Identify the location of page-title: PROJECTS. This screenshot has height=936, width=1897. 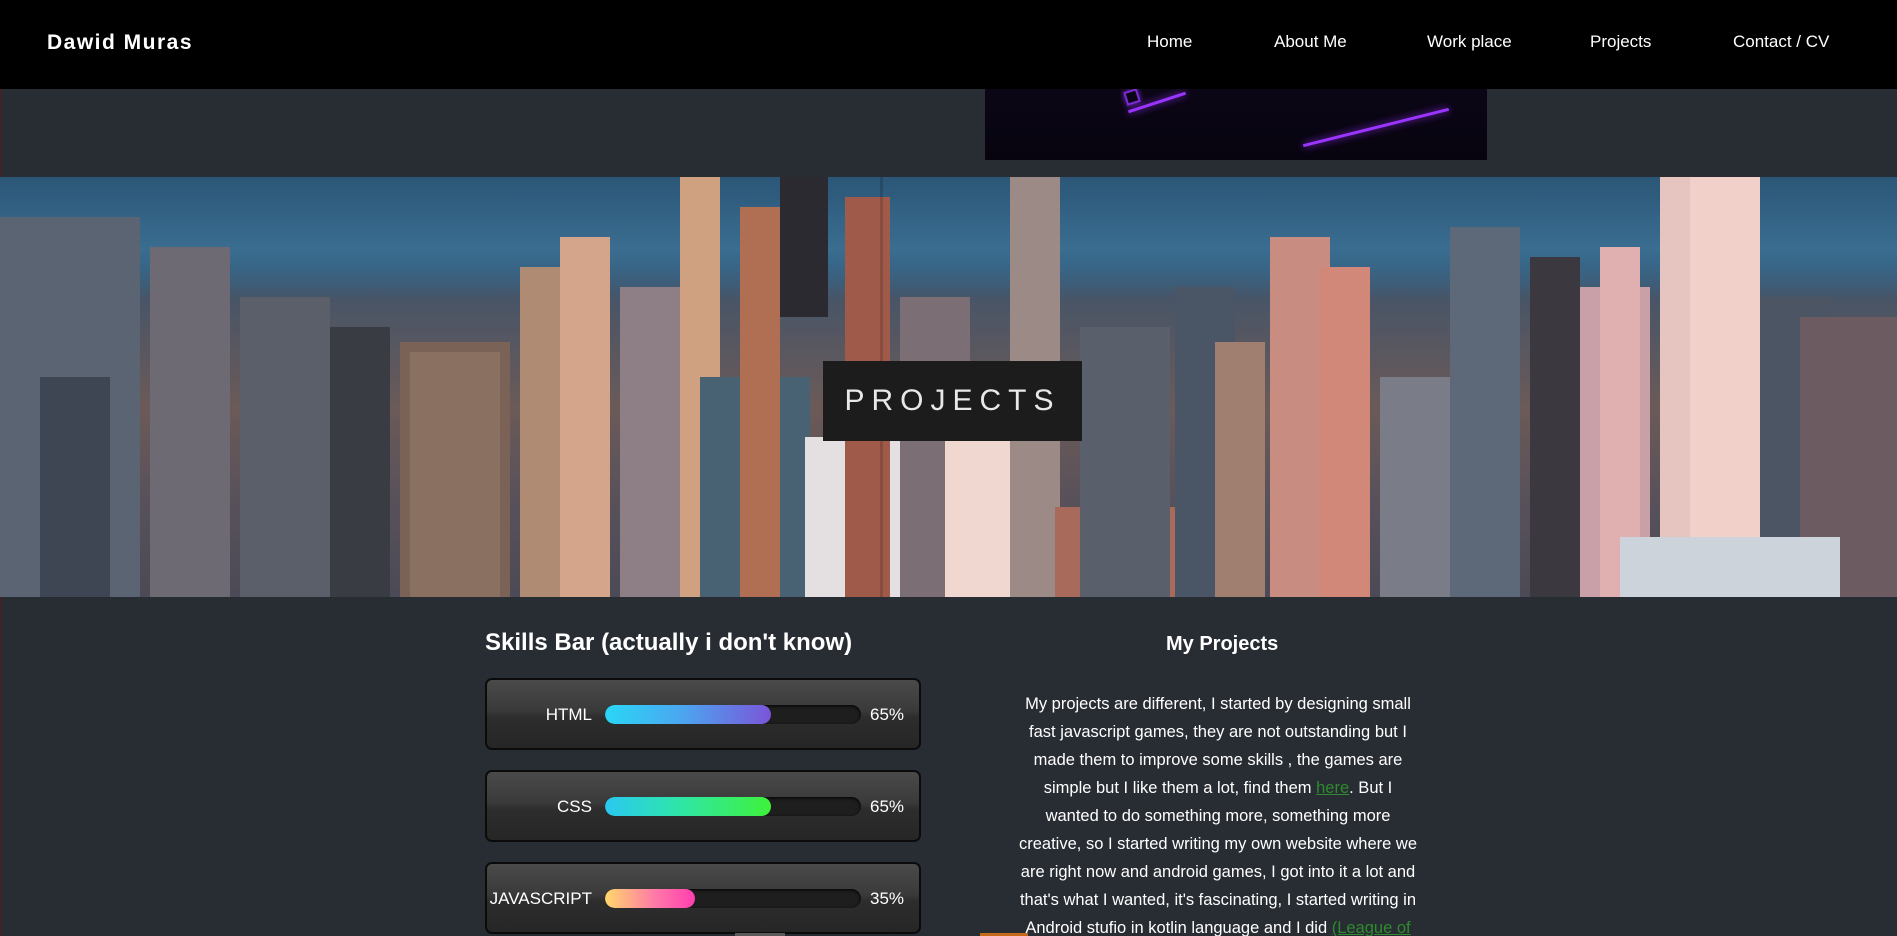
(952, 400).